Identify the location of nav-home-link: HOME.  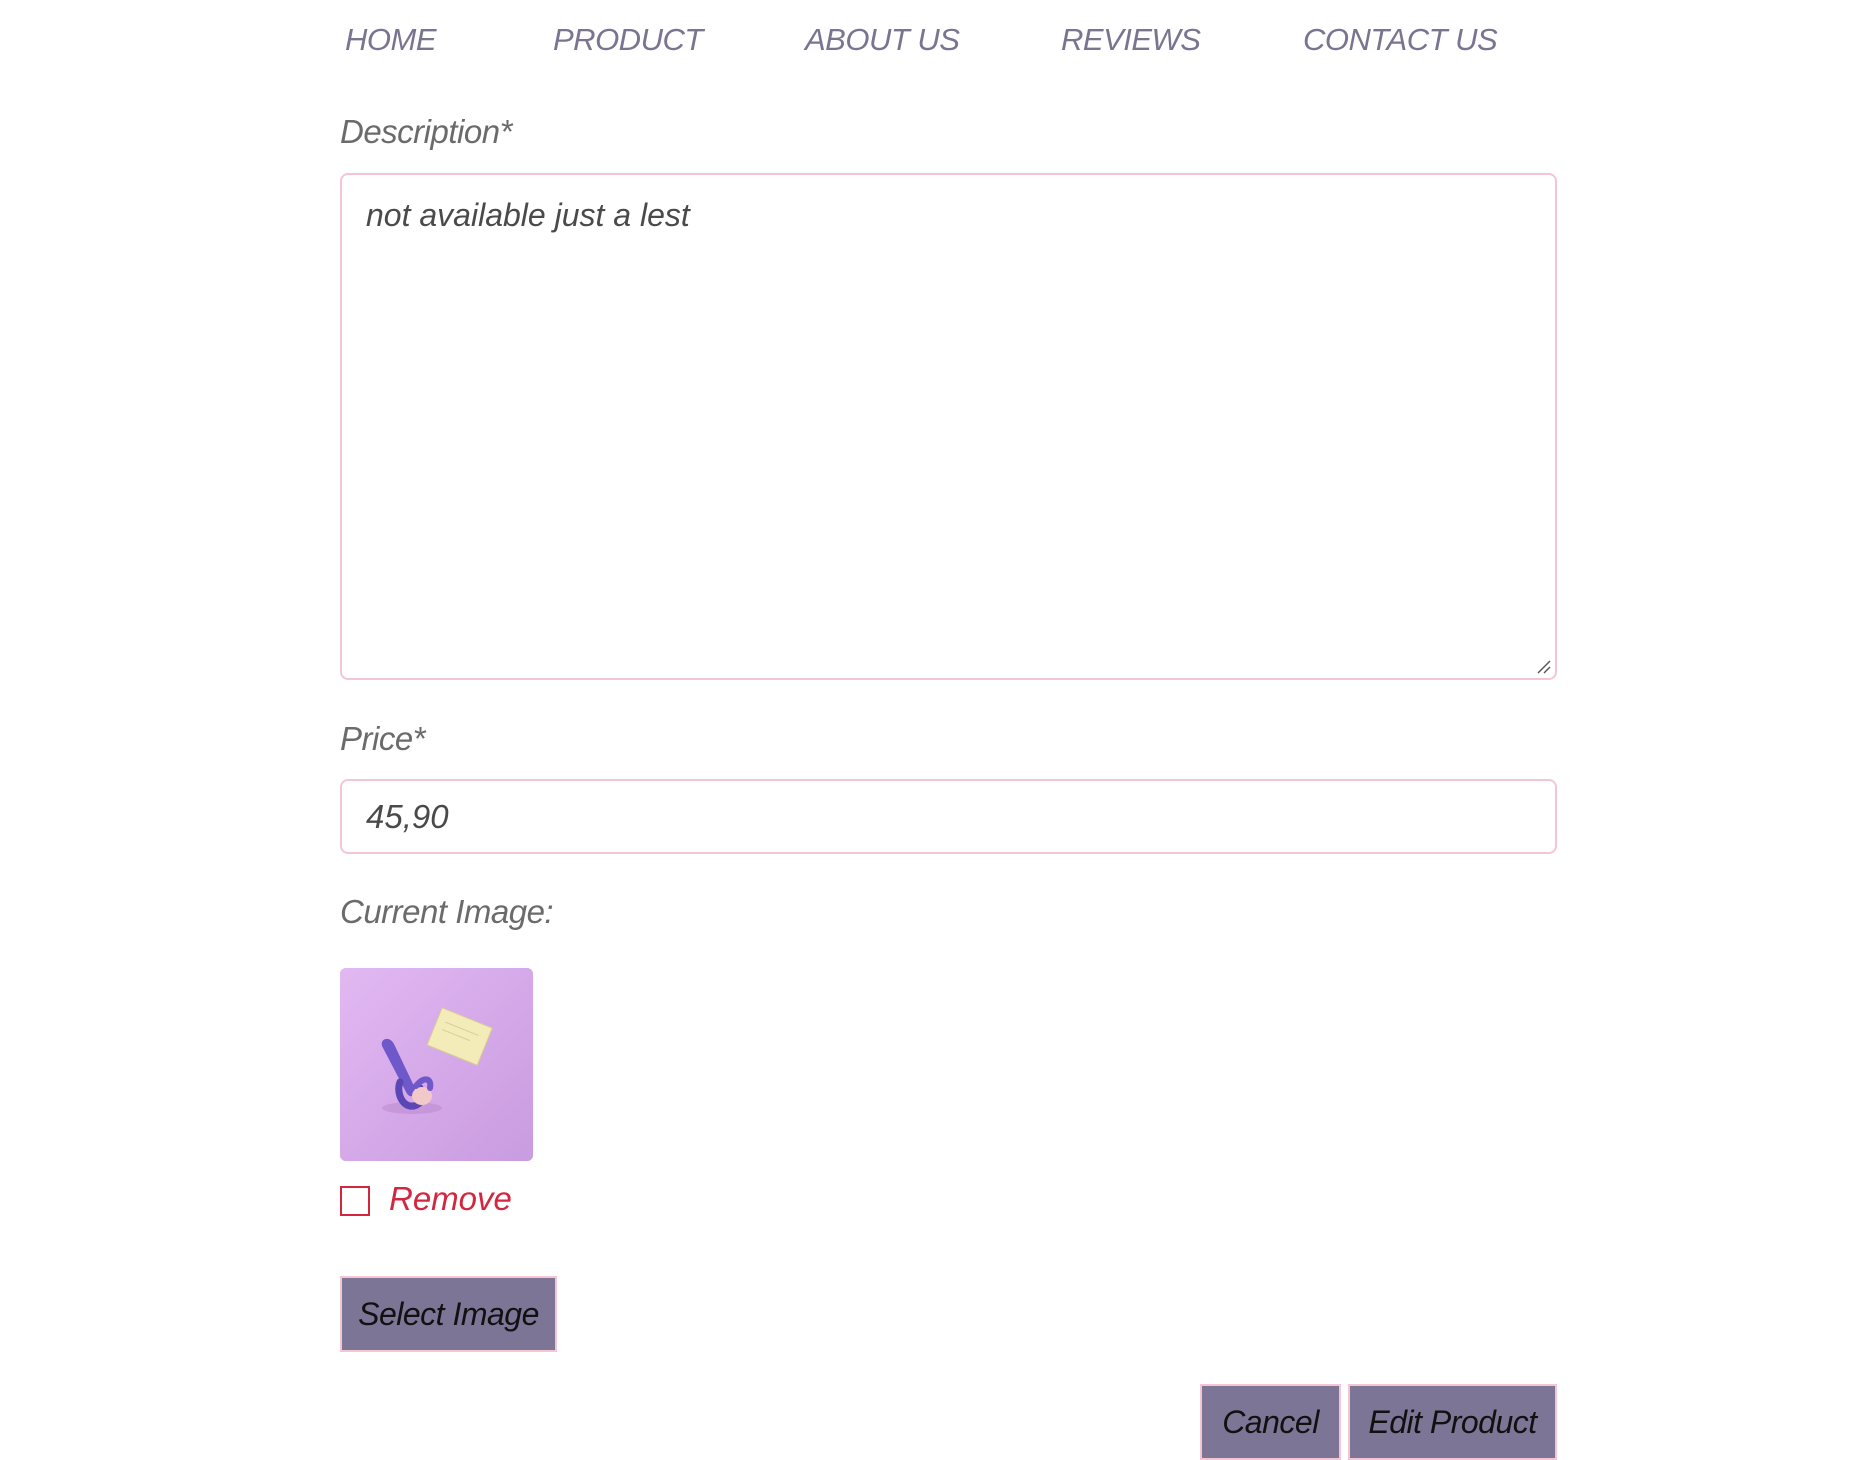
(391, 40).